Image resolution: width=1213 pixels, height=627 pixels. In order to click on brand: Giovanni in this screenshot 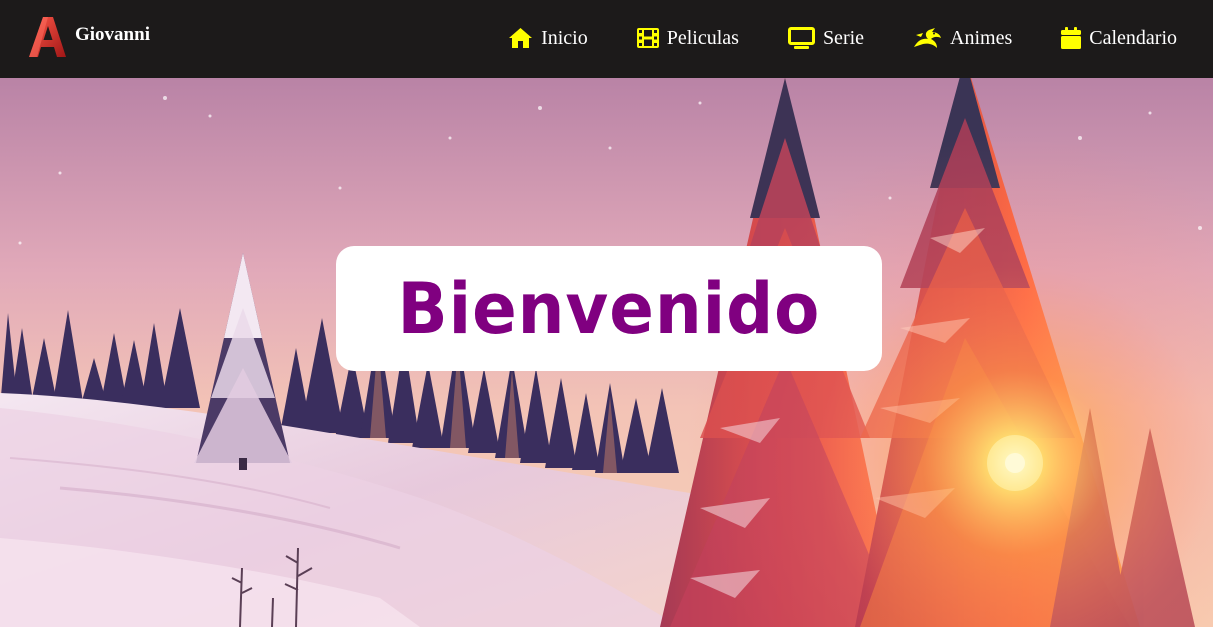, I will do `click(89, 37)`.